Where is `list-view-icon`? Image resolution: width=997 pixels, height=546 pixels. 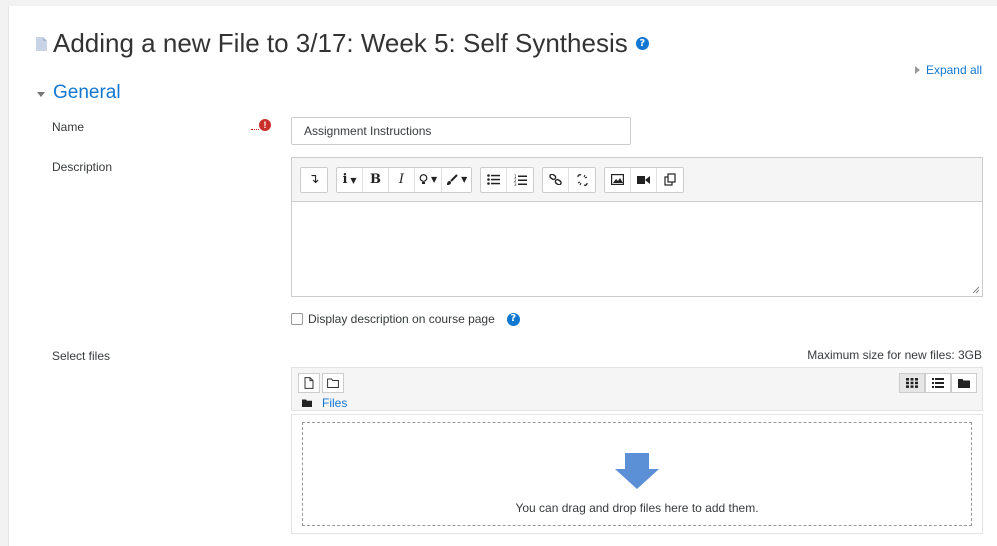
list-view-icon is located at coordinates (938, 383).